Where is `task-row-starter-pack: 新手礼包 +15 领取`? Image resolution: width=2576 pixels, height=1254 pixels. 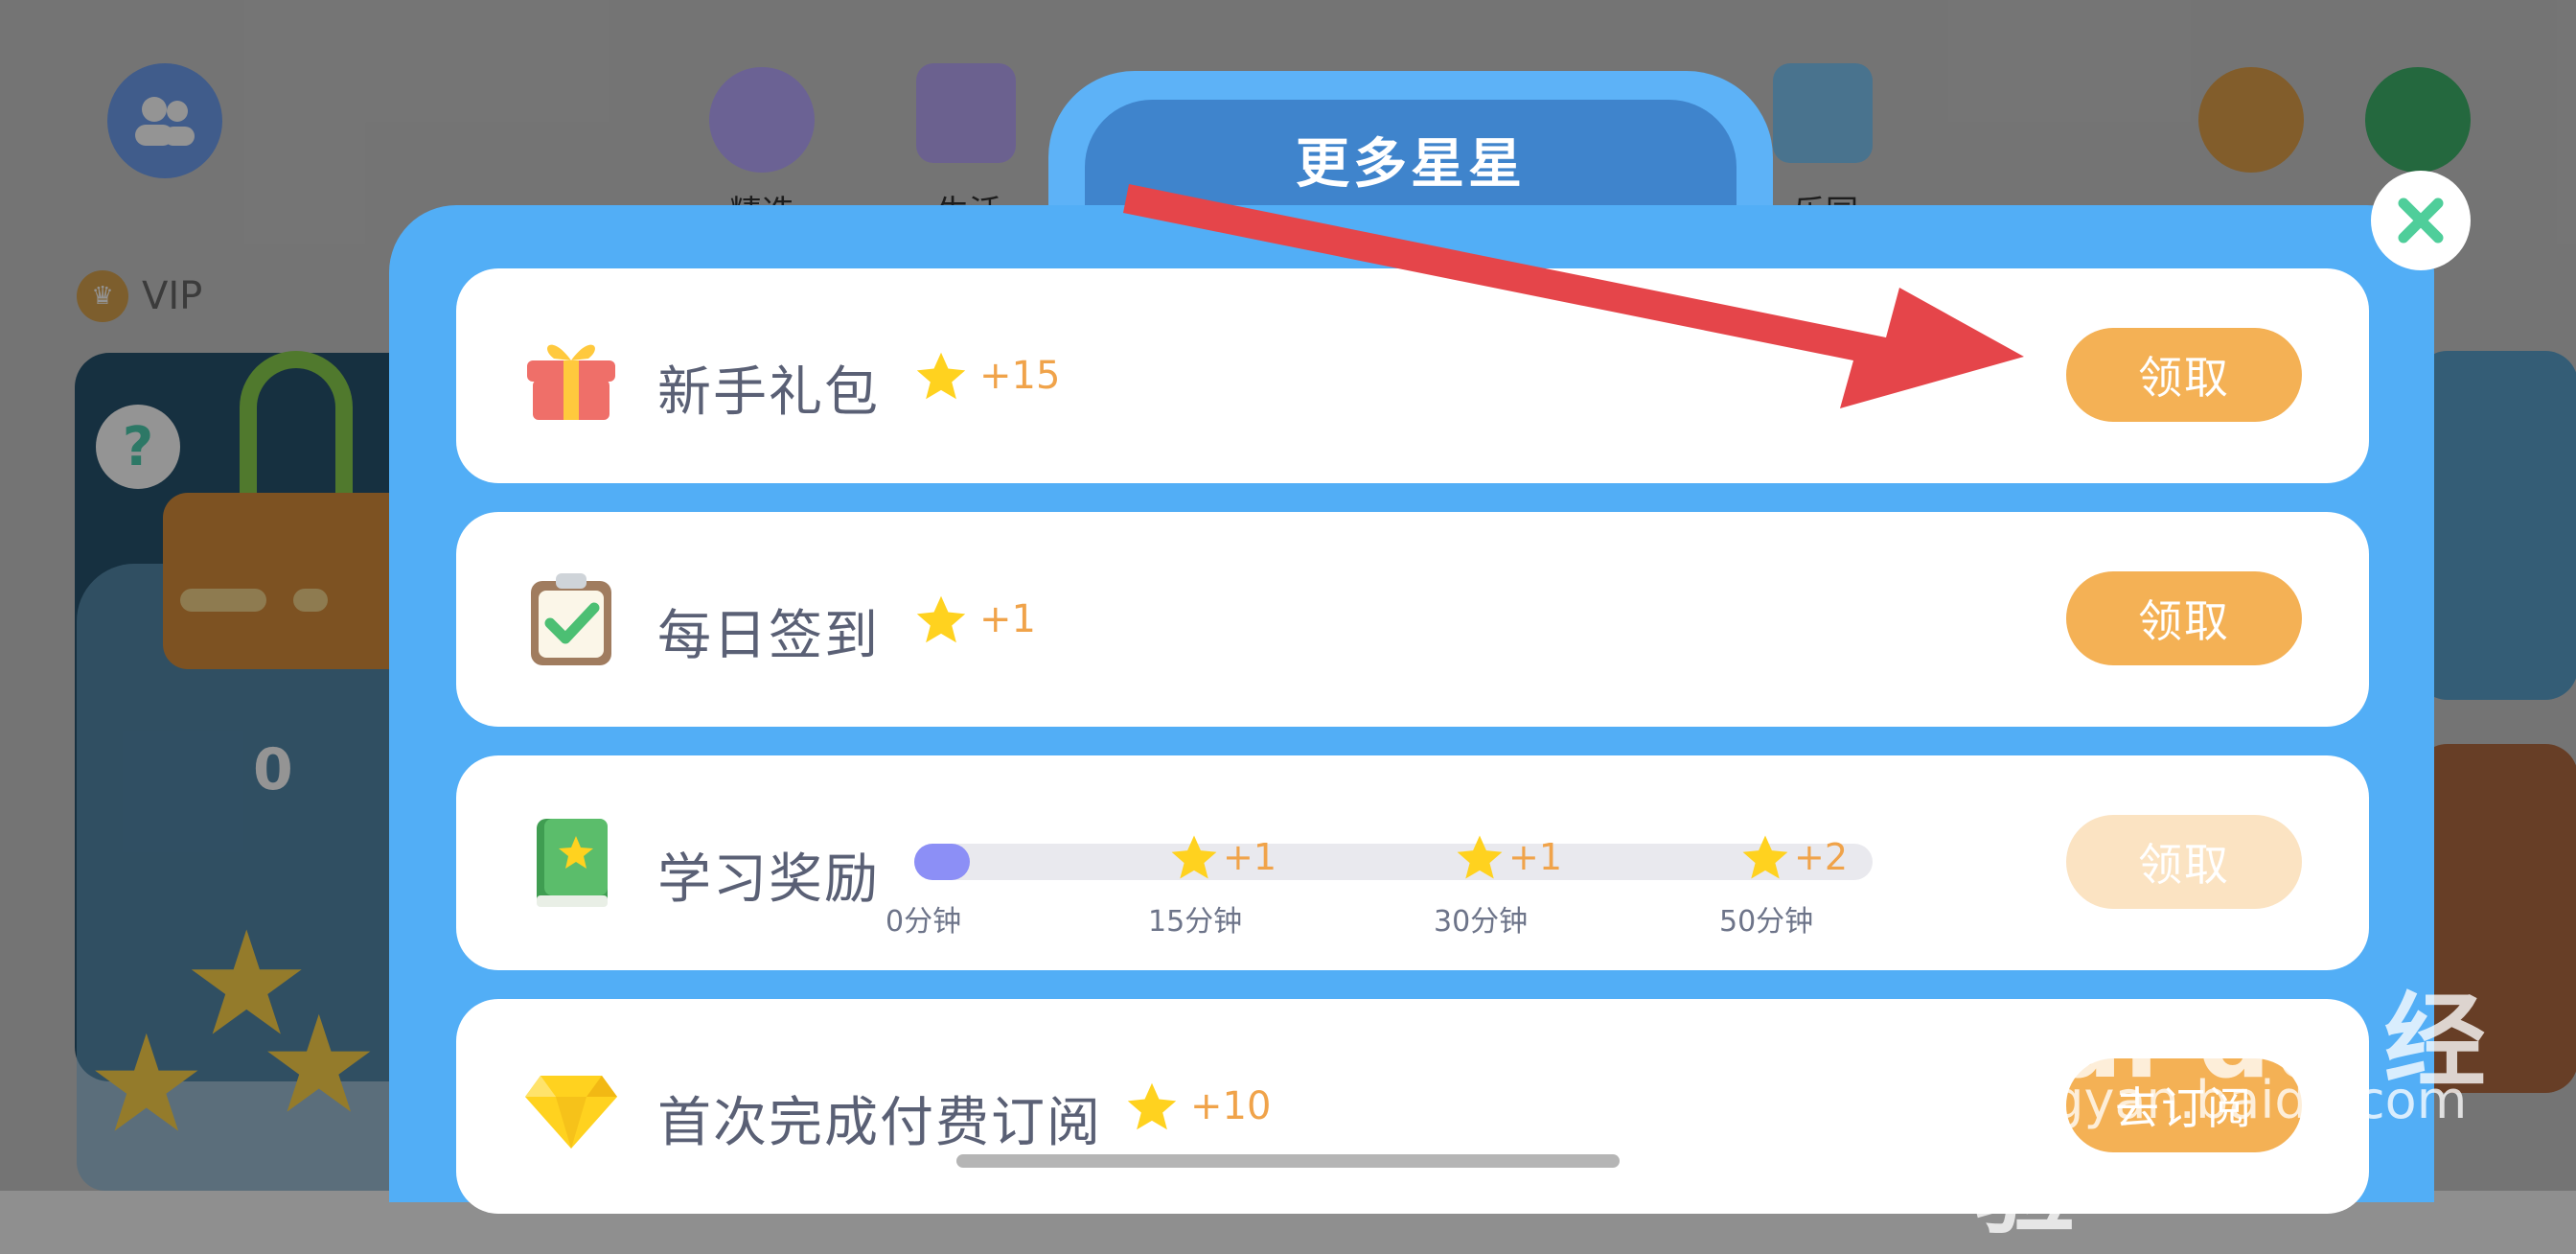
task-row-starter-pack: 新手礼包 +15 领取 is located at coordinates (1412, 375).